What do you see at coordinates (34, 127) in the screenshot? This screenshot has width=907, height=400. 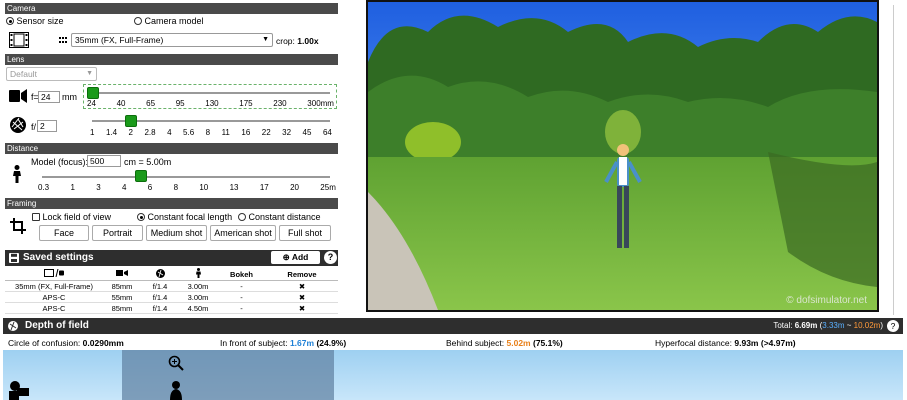 I see `aperture-prefix: f/` at bounding box center [34, 127].